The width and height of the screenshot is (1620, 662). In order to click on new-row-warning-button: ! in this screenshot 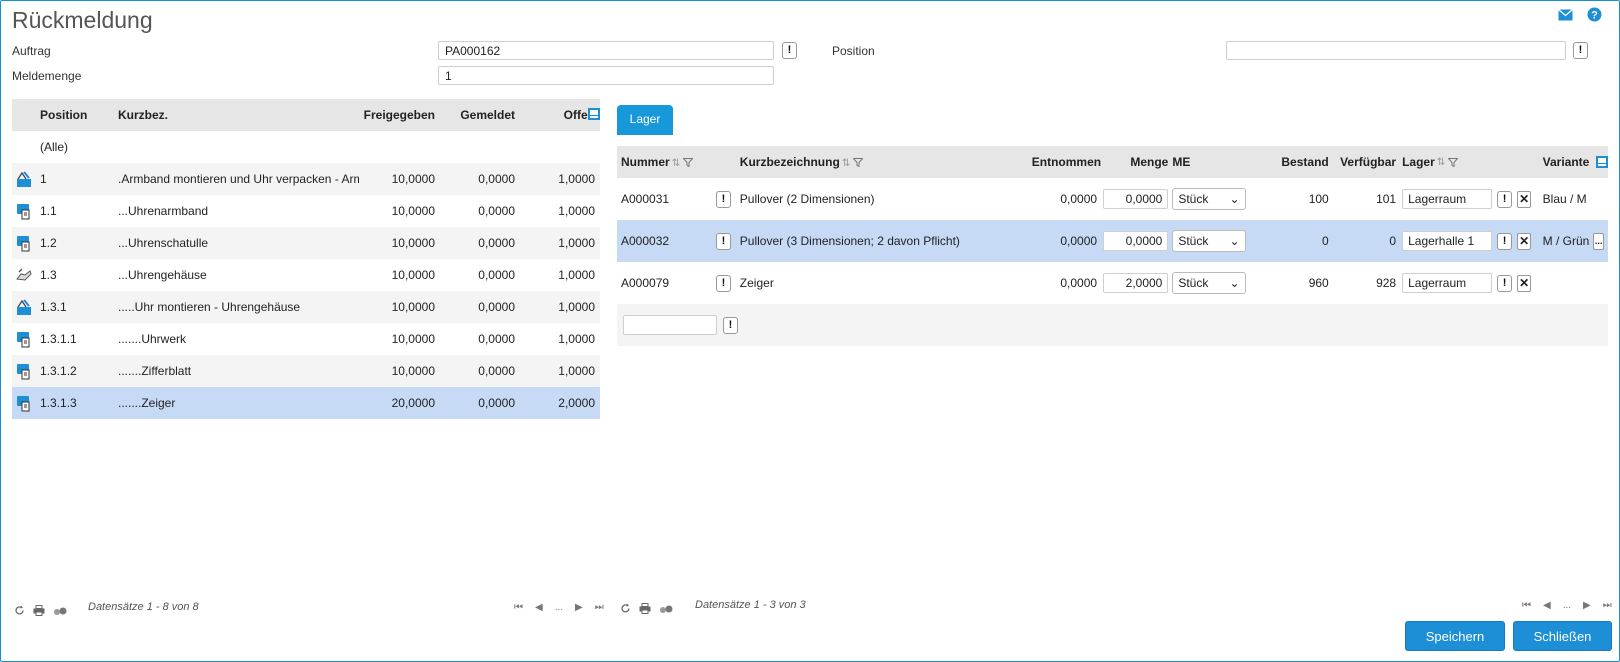, I will do `click(730, 325)`.